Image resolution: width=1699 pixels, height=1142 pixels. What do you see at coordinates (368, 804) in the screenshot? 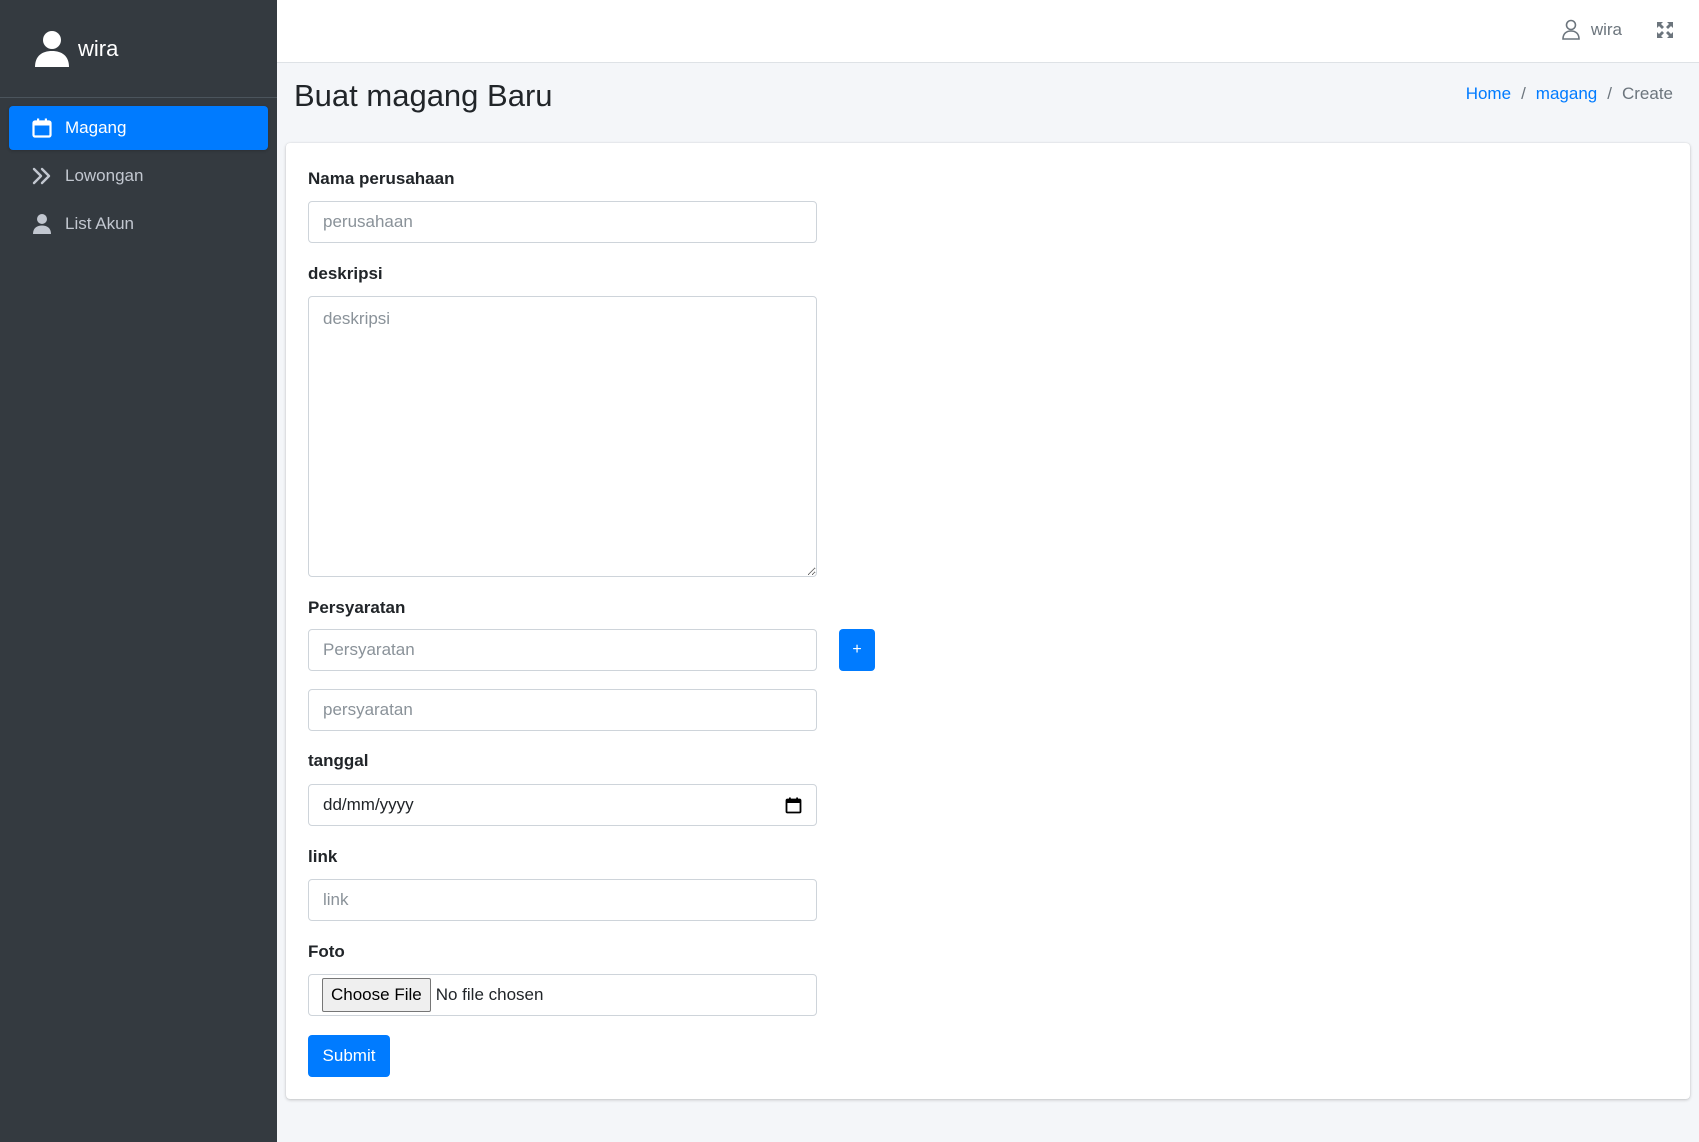
I see `date-input-value: dd/mm/yyyy` at bounding box center [368, 804].